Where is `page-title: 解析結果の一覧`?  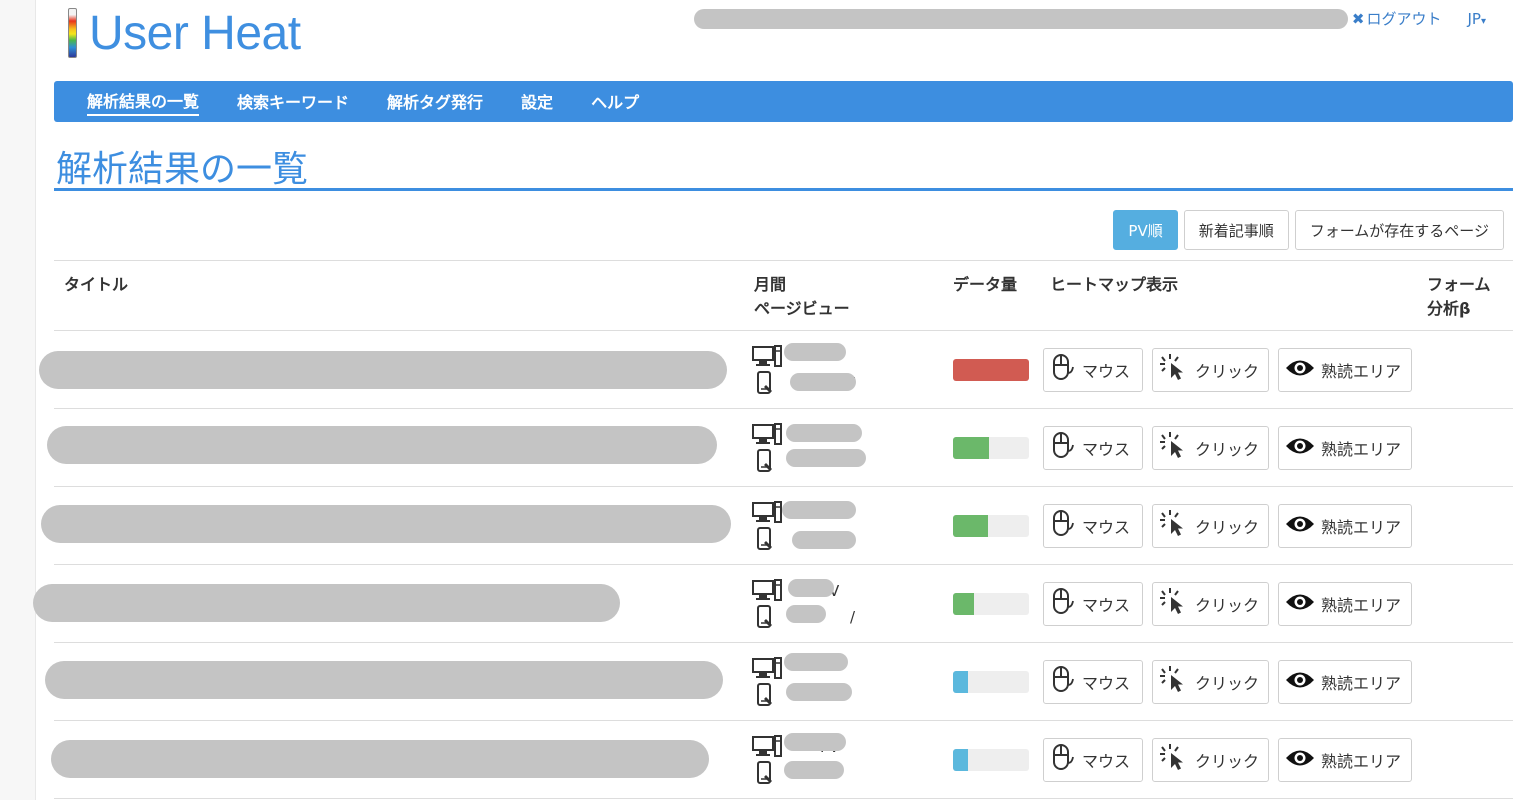 page-title: 解析結果の一覧 is located at coordinates (182, 169).